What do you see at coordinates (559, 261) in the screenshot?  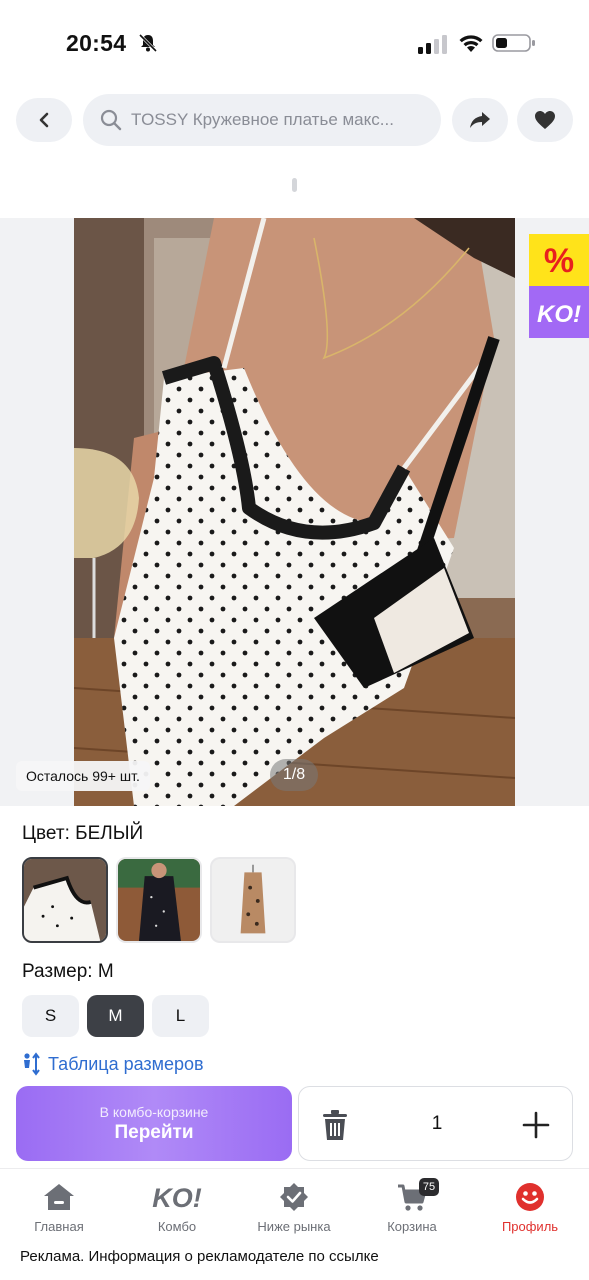 I see `promo-percent: %` at bounding box center [559, 261].